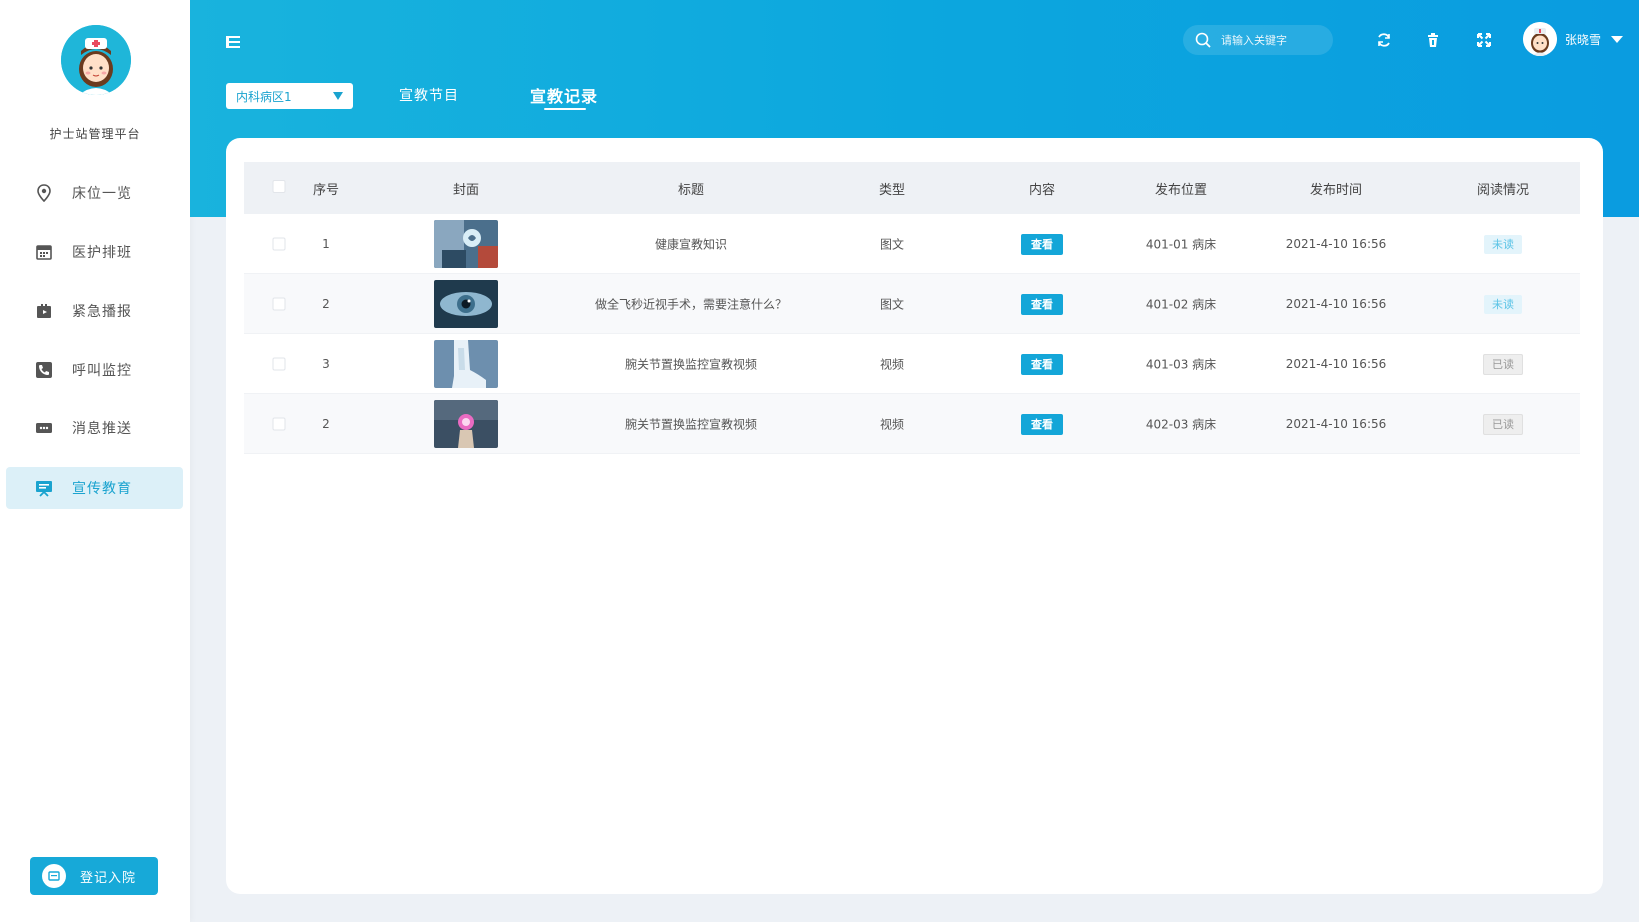 Image resolution: width=1639 pixels, height=922 pixels. What do you see at coordinates (1433, 40) in the screenshot?
I see `trash-icon` at bounding box center [1433, 40].